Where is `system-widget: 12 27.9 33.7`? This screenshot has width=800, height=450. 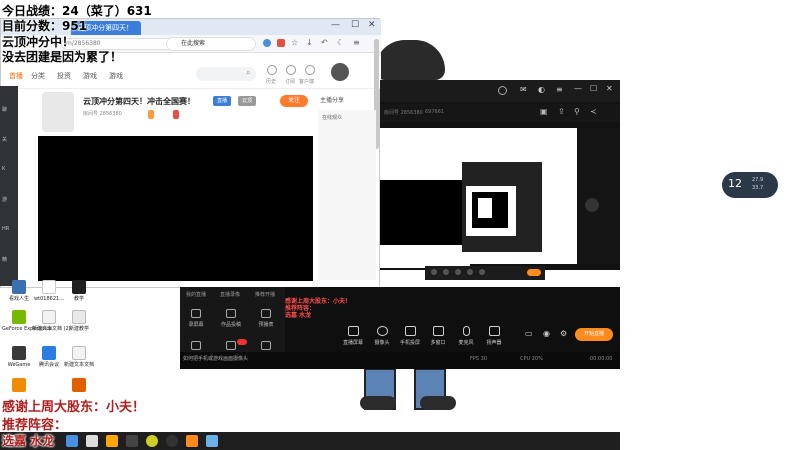 system-widget: 12 27.9 33.7 is located at coordinates (750, 185).